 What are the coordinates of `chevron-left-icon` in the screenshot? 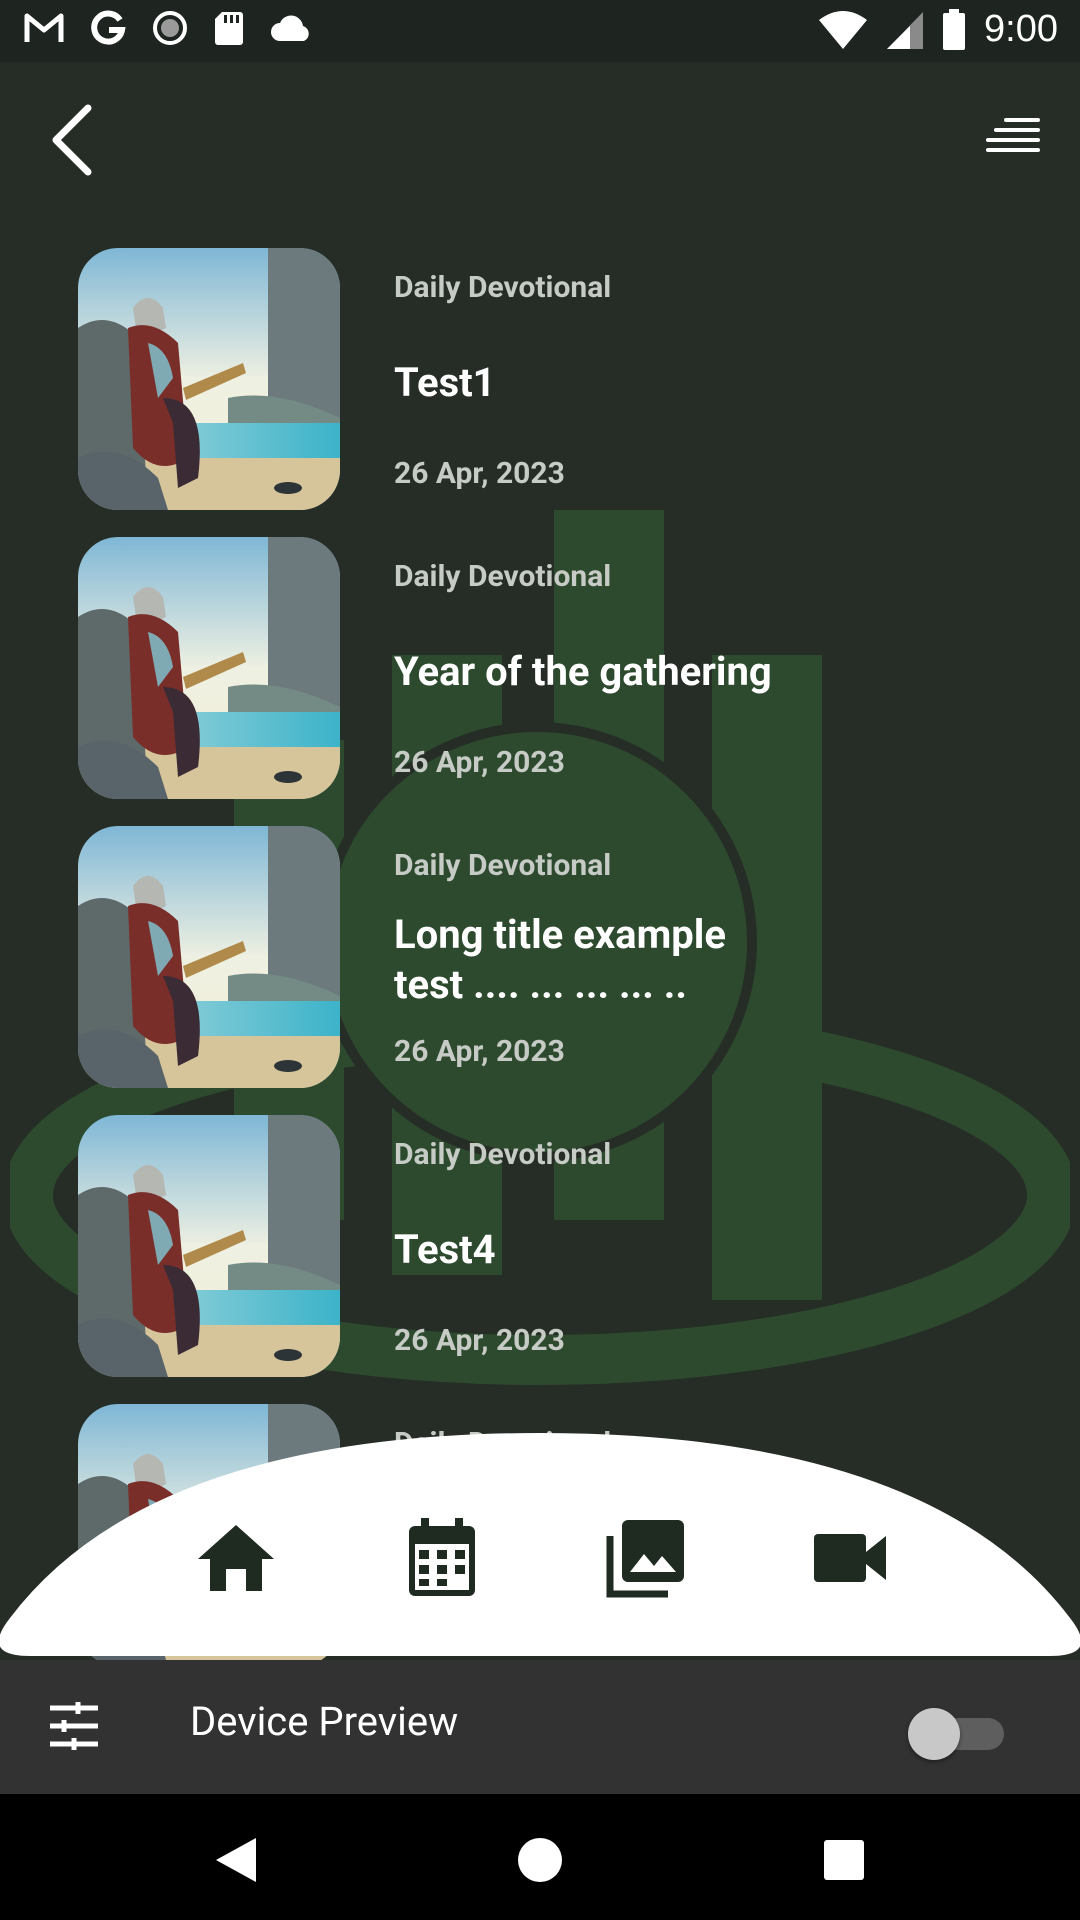 It's located at (74, 140).